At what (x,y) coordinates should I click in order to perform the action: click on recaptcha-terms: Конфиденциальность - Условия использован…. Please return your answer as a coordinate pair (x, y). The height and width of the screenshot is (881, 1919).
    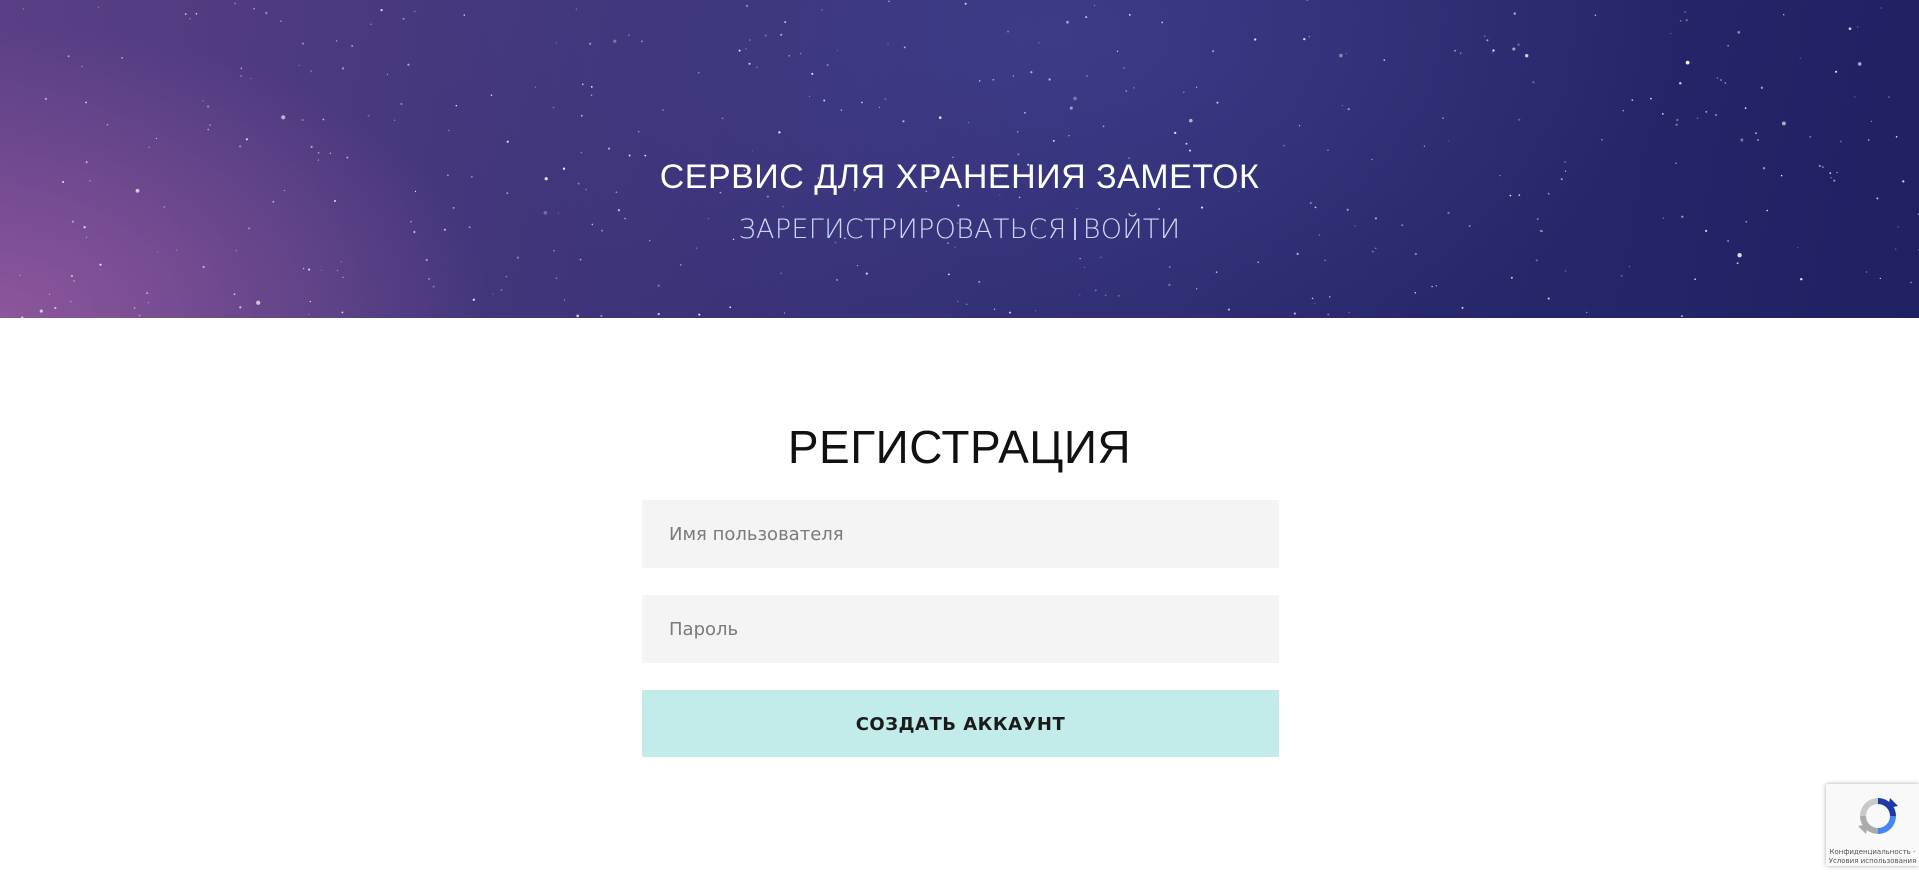
    Looking at the image, I should click on (1872, 857).